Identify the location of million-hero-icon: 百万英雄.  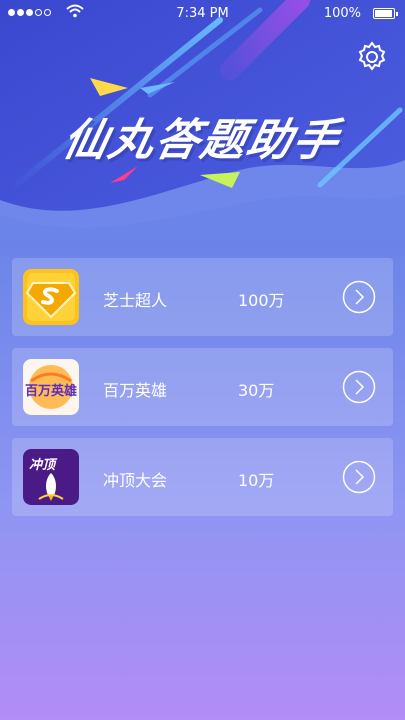
(51, 387).